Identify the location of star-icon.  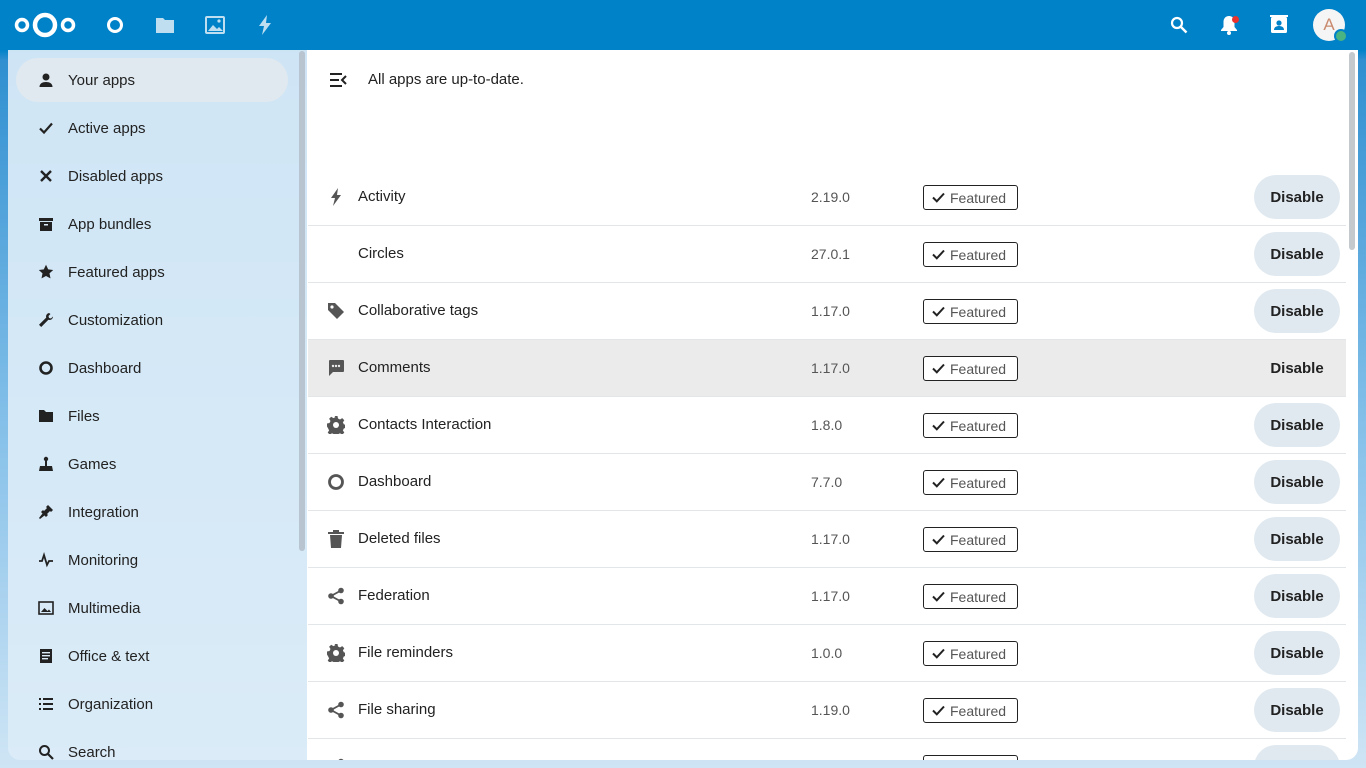
(46, 272).